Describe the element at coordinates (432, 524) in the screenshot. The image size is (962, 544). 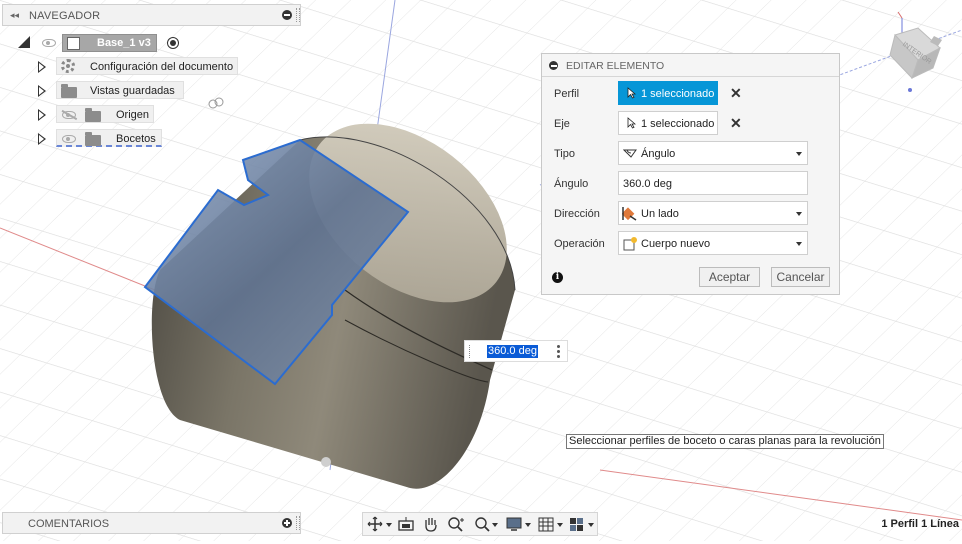
I see `pan-icon` at that location.